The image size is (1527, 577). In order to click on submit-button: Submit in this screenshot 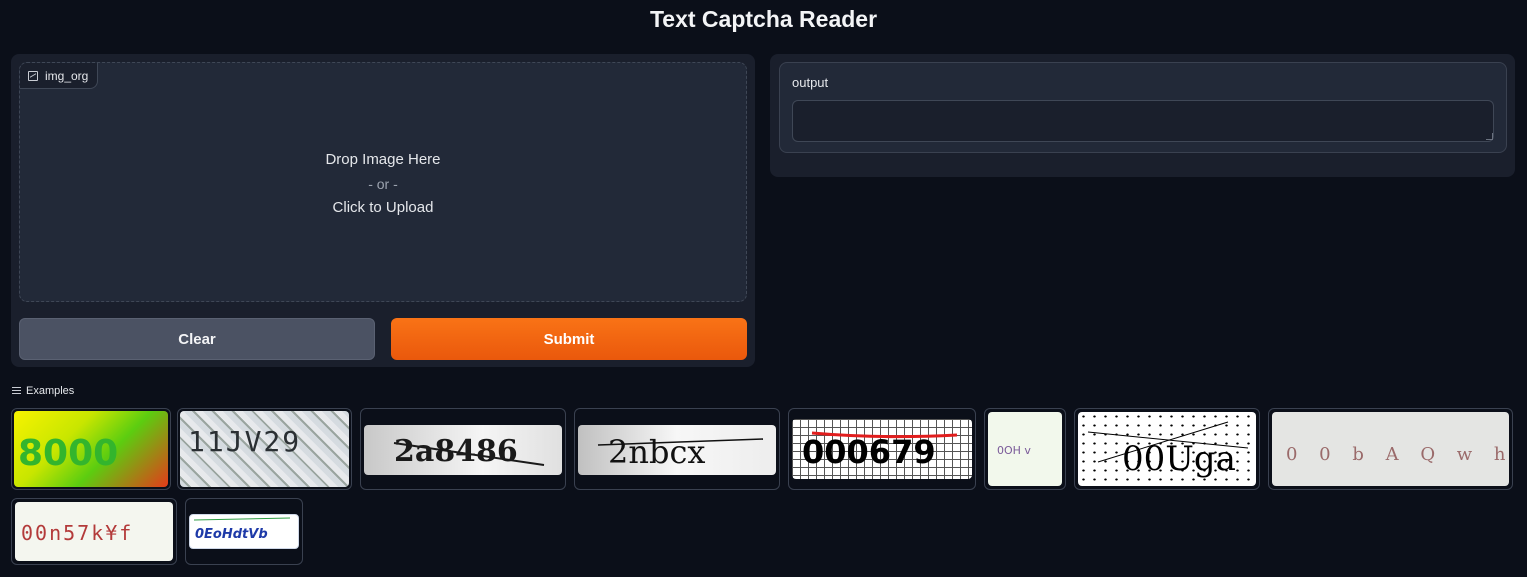, I will do `click(569, 339)`.